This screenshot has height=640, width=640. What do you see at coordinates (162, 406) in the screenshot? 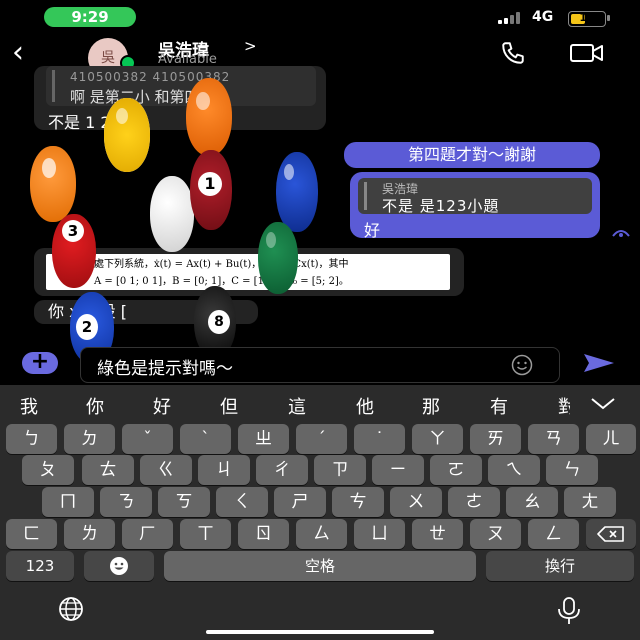
I see `candidate-word: 好` at bounding box center [162, 406].